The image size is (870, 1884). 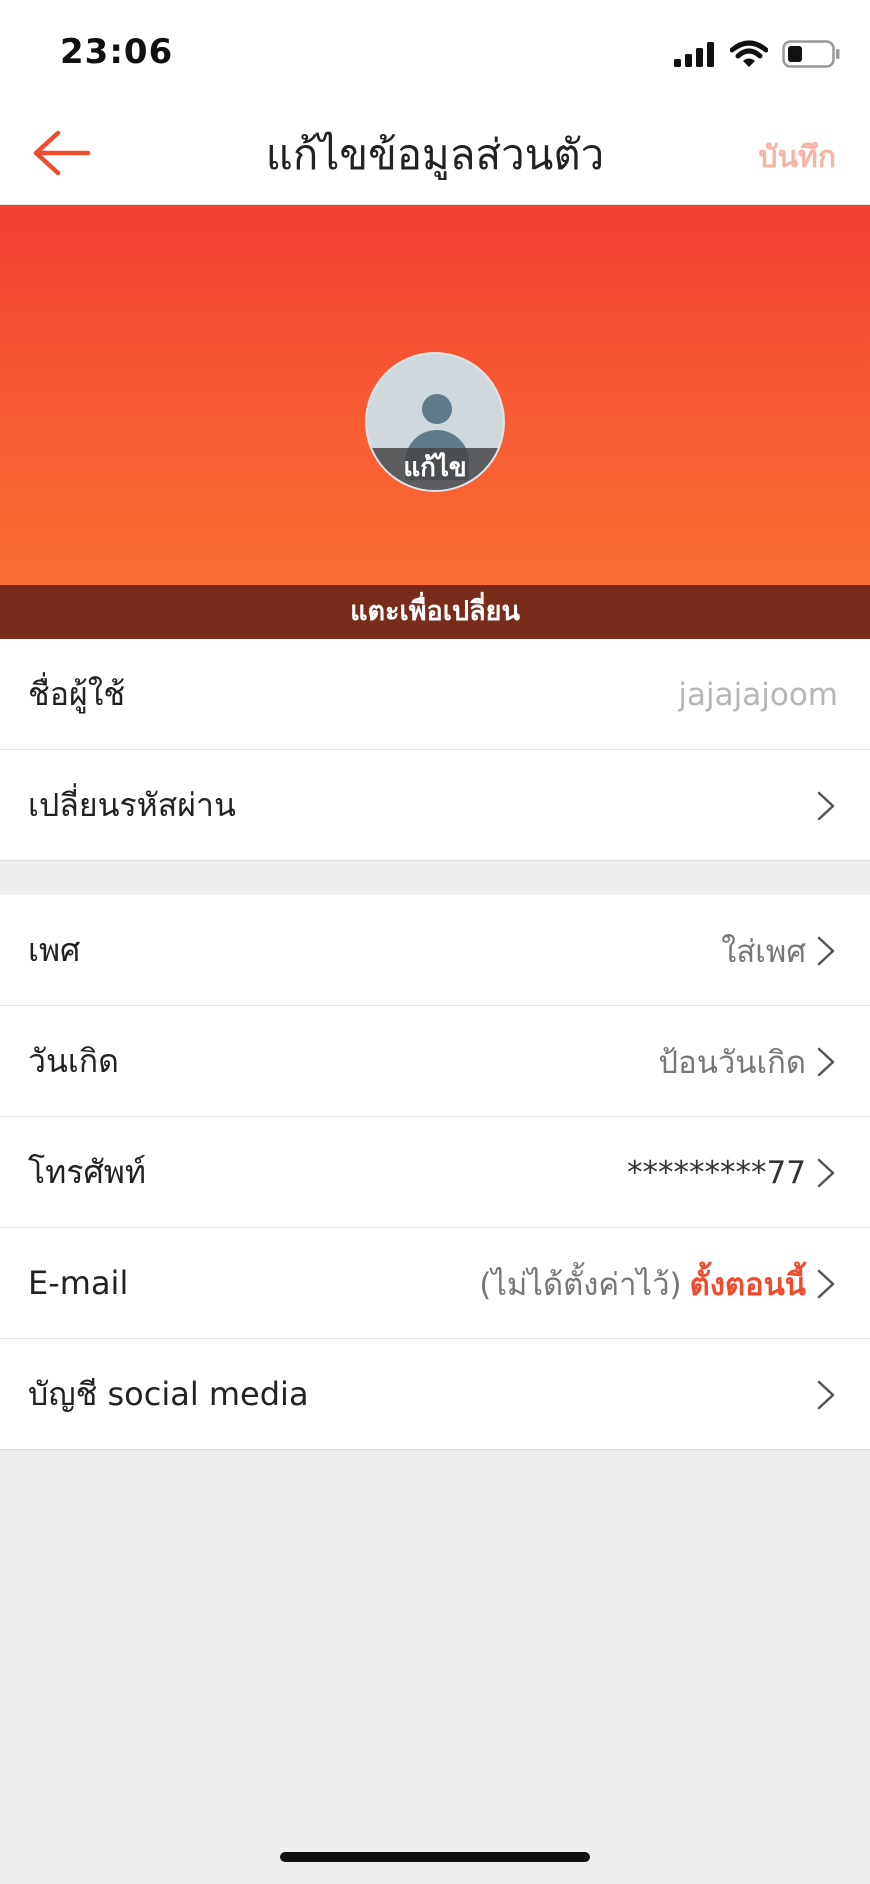 What do you see at coordinates (437, 409) in the screenshot?
I see `avatar-placeholder-head` at bounding box center [437, 409].